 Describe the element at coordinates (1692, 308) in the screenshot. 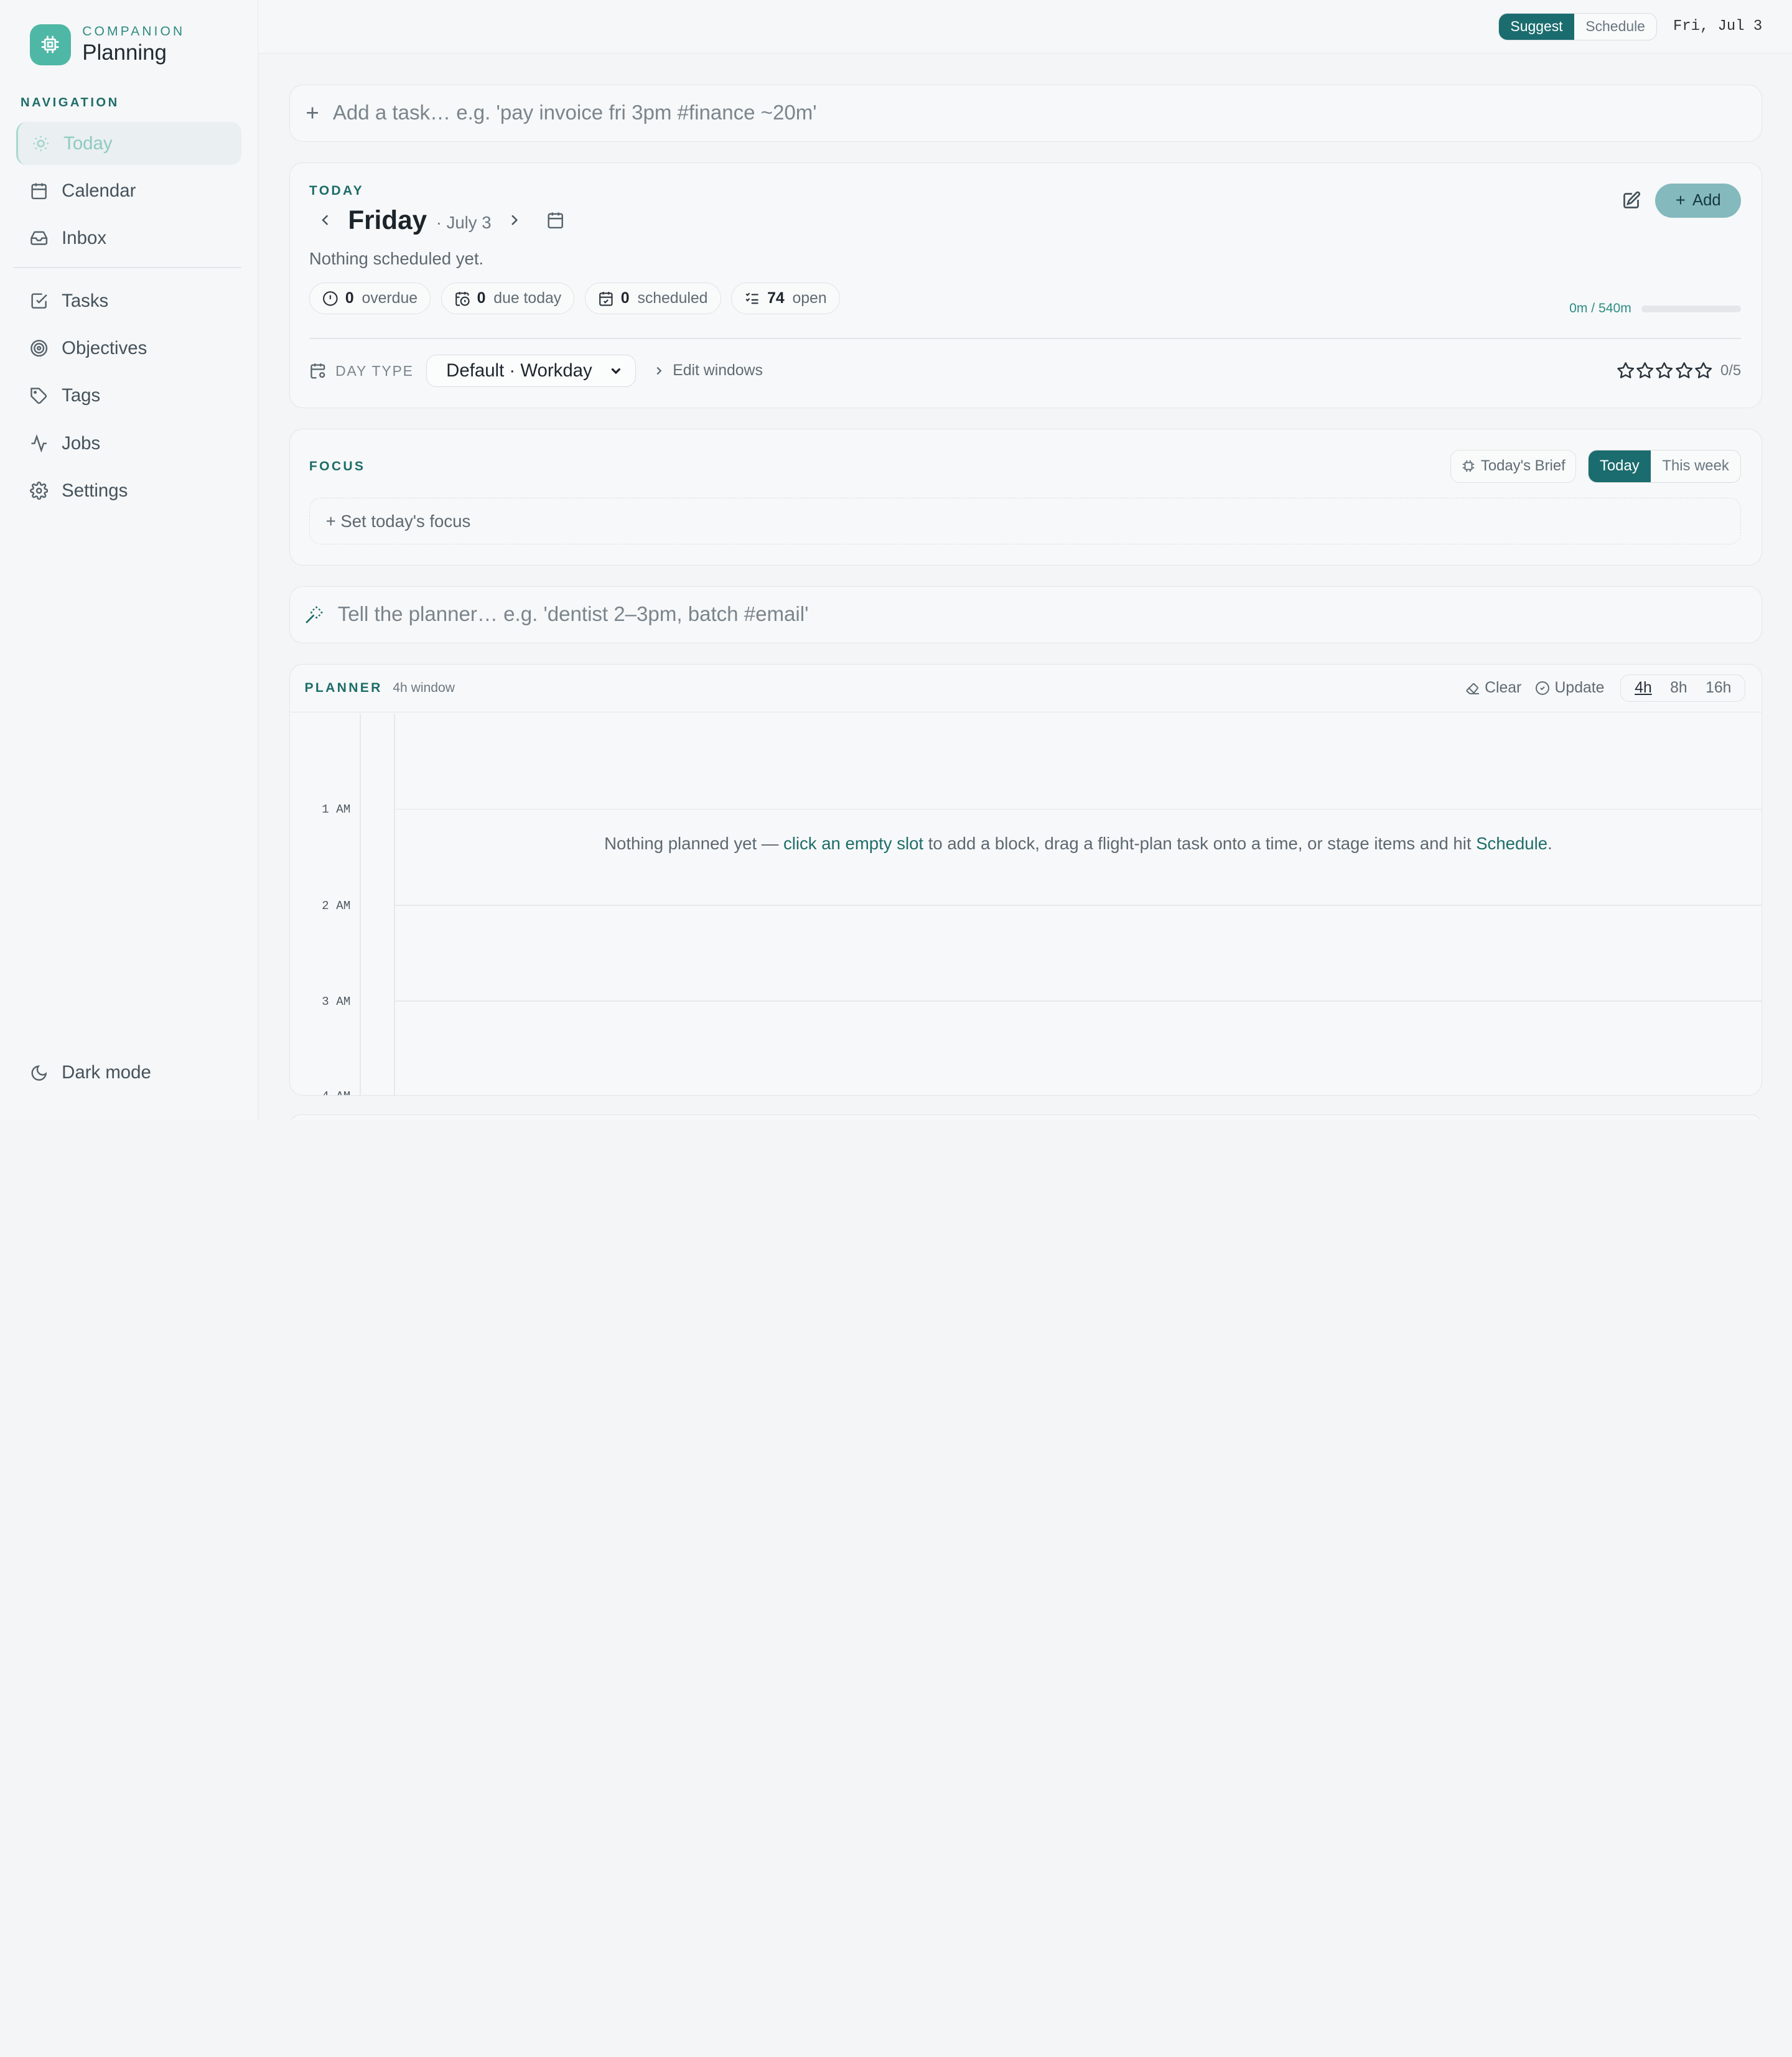

I see `progress-bar` at that location.